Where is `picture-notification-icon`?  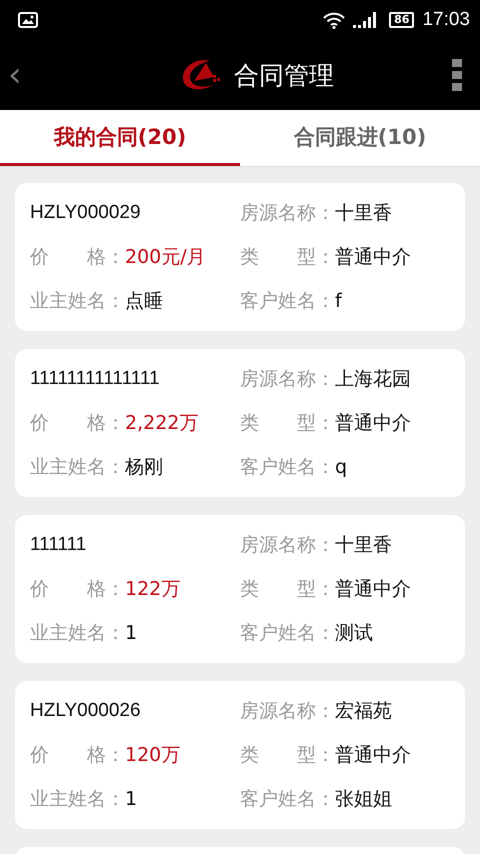
picture-notification-icon is located at coordinates (28, 20).